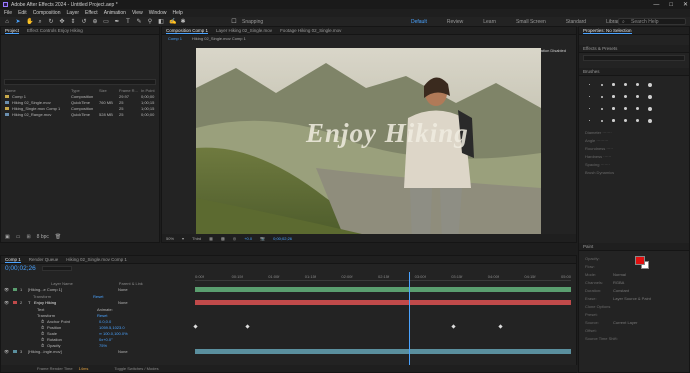 The image size is (690, 373). I want to click on channels-select: RGBA, so click(632, 283).